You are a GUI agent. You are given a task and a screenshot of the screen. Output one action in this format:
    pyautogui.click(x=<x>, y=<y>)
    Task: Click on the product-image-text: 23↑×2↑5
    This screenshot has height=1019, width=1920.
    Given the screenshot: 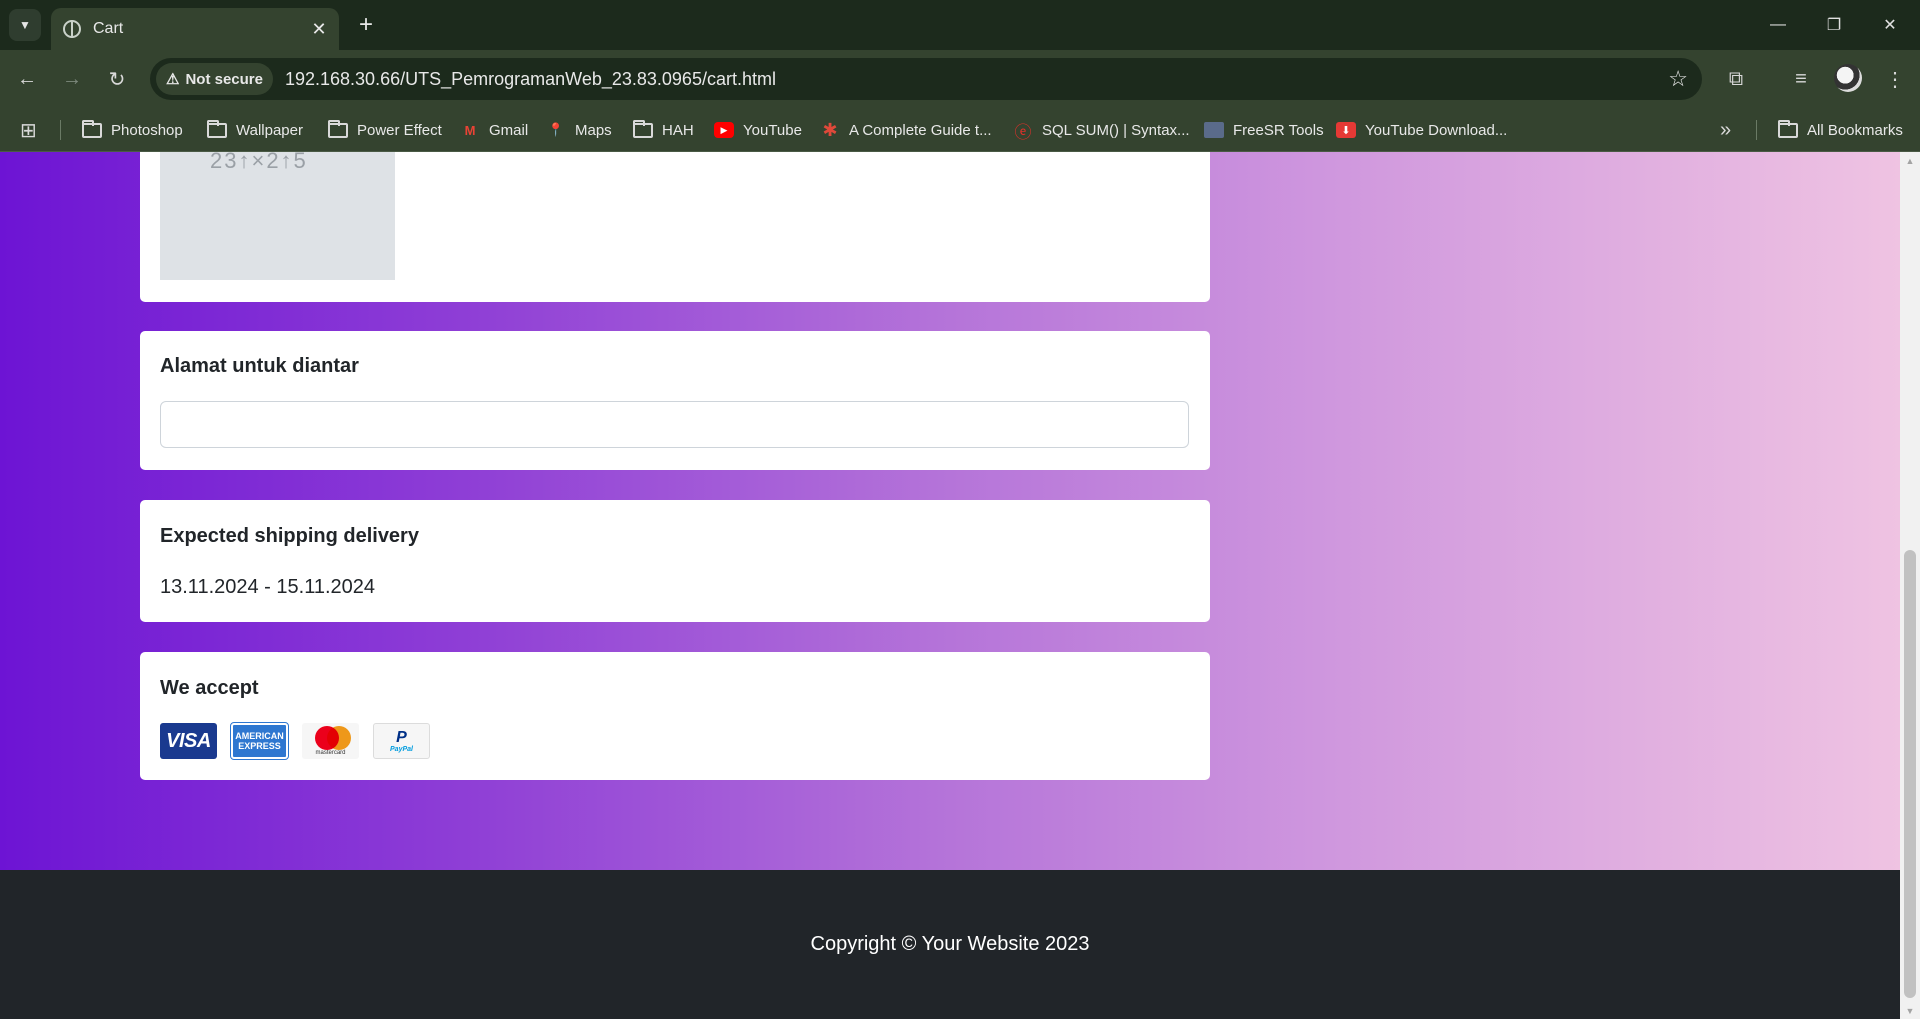 What is the action you would take?
    pyautogui.click(x=259, y=162)
    